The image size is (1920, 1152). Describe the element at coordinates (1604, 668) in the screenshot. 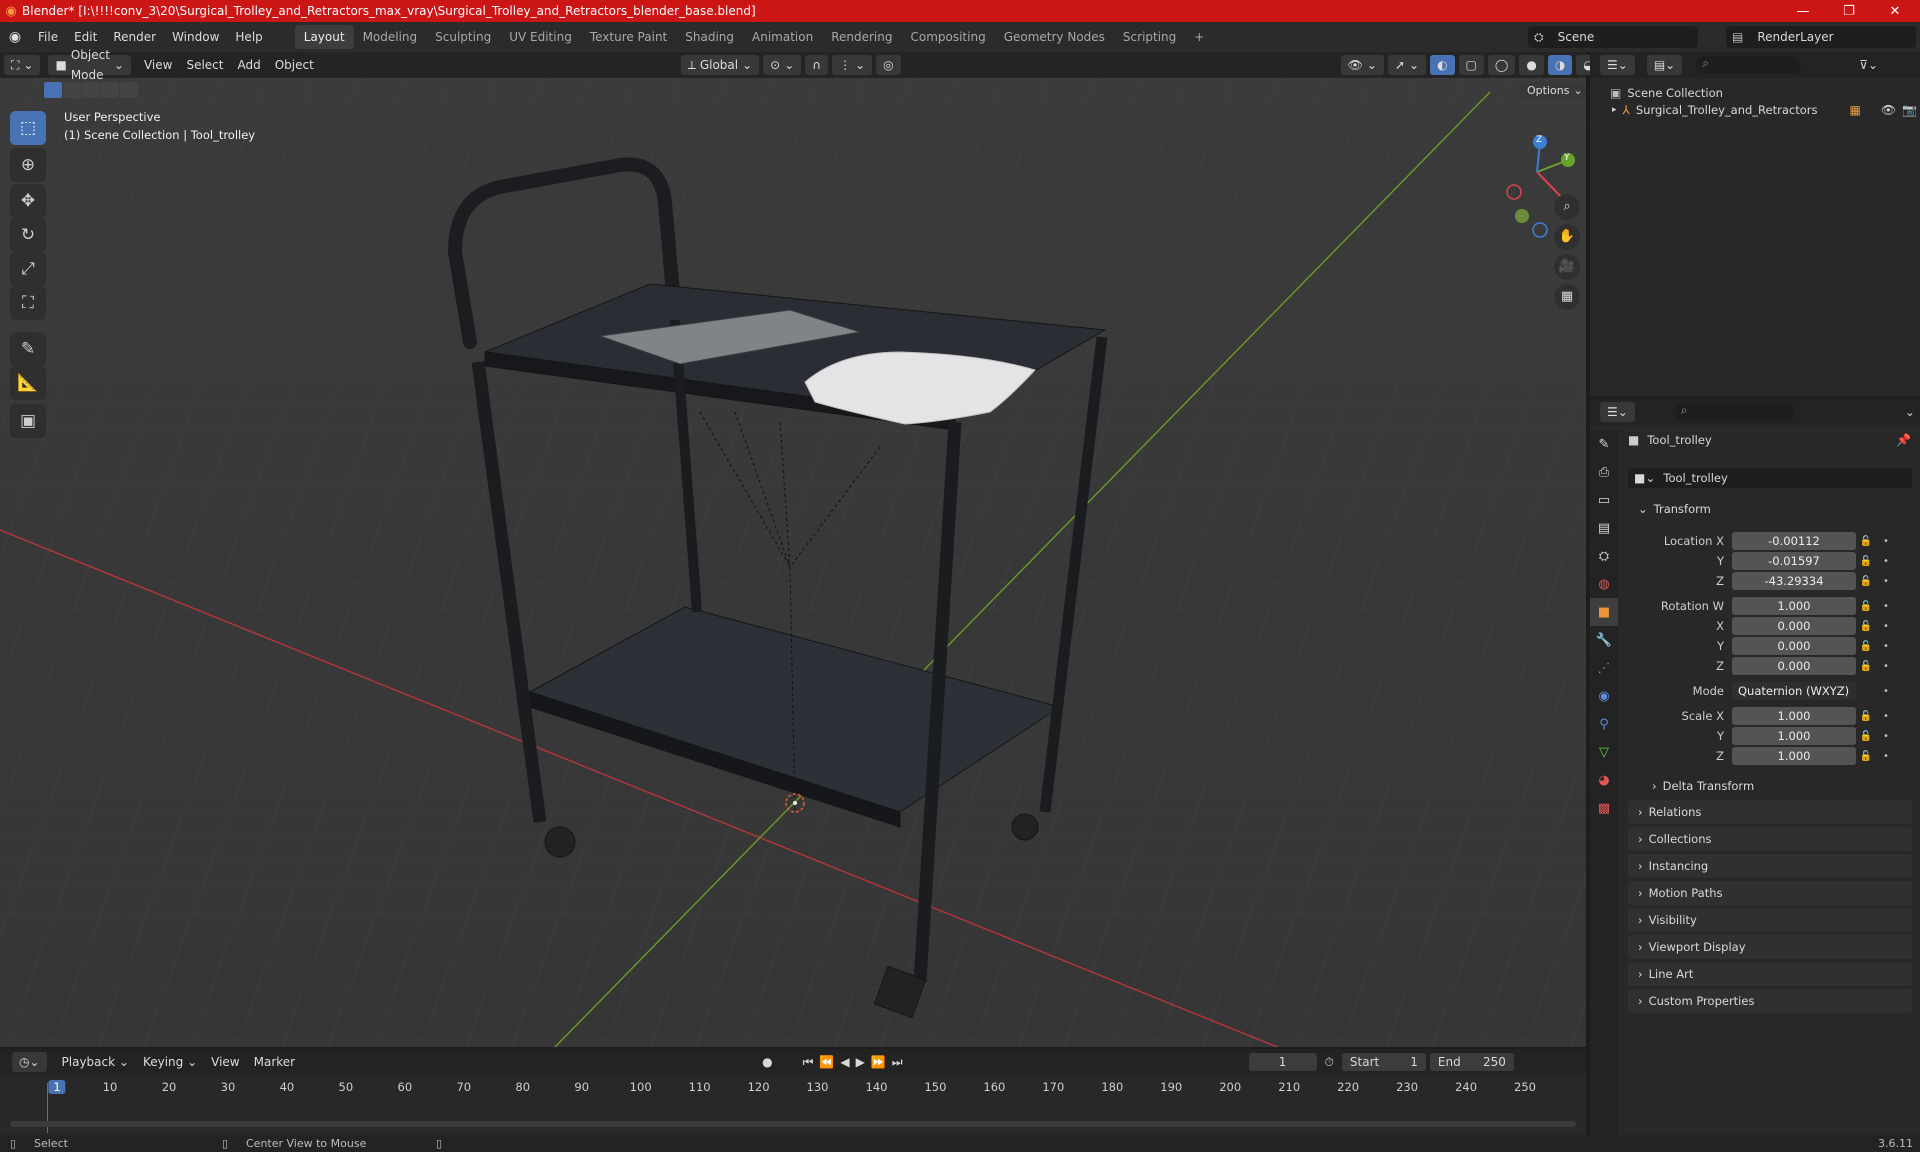

I see `particles-tab-icon: ⋰` at that location.